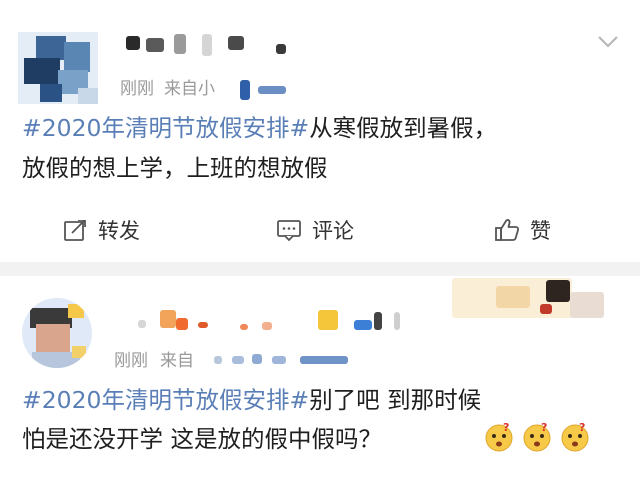  I want to click on post-text: 别了吧 到那时候, so click(395, 400).